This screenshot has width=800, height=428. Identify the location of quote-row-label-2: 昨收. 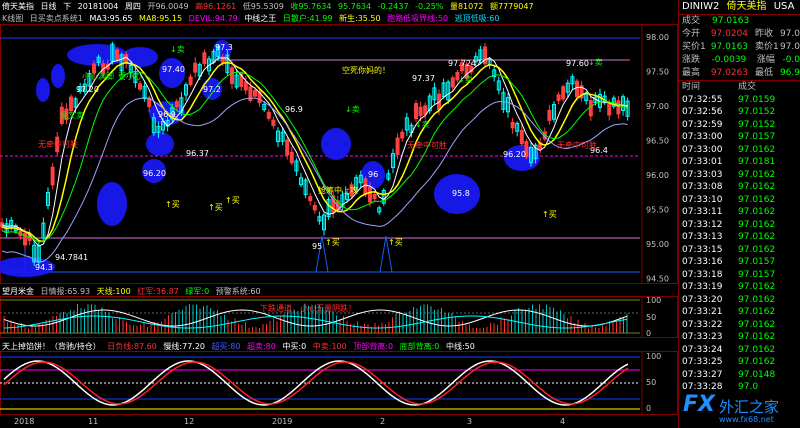
(763, 34).